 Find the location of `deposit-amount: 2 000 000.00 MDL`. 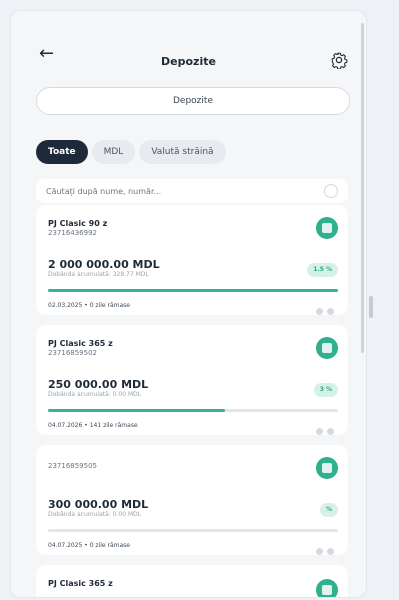

deposit-amount: 2 000 000.00 MDL is located at coordinates (104, 264).